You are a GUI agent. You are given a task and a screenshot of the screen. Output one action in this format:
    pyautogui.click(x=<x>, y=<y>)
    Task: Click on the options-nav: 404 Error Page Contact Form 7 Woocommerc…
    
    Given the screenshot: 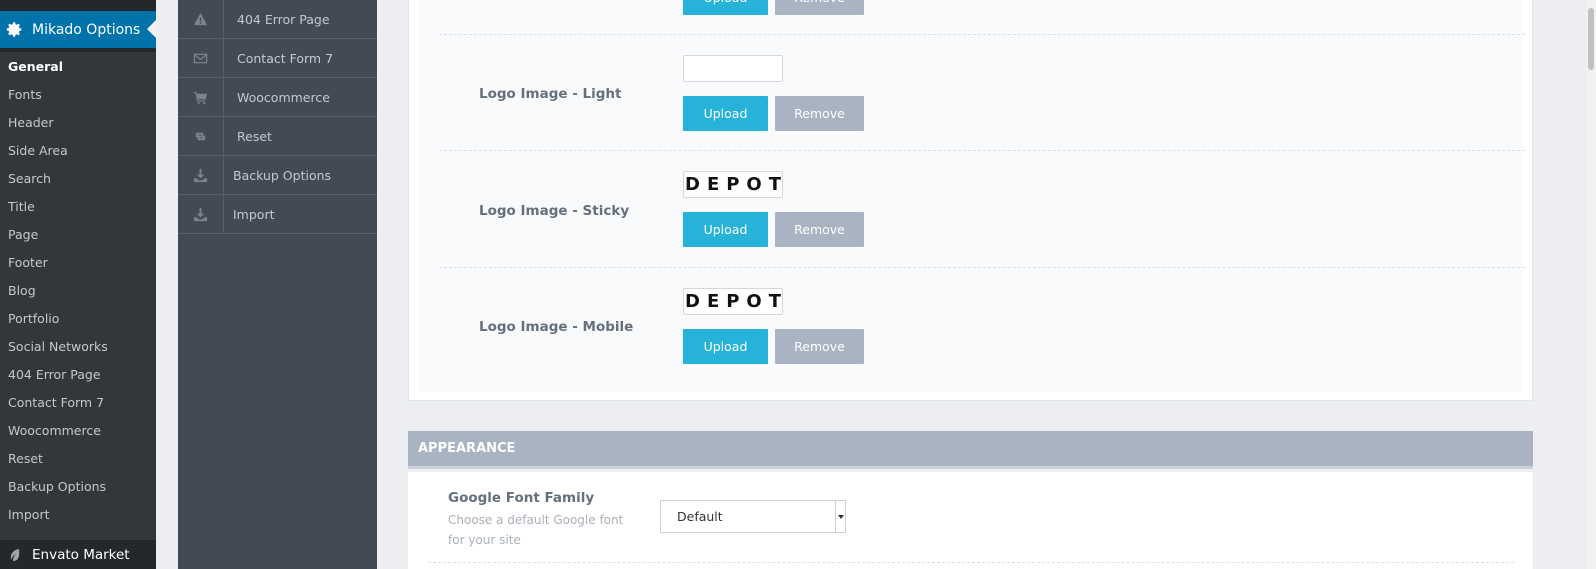 What is the action you would take?
    pyautogui.click(x=277, y=284)
    